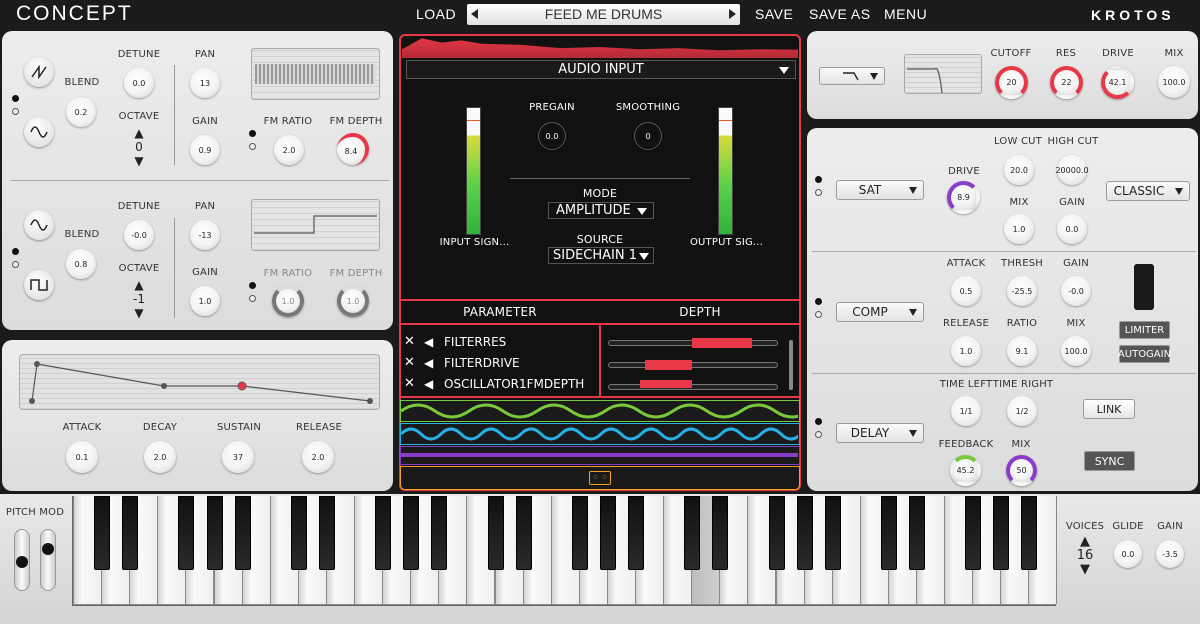 This screenshot has width=1200, height=624. What do you see at coordinates (436, 14) in the screenshot?
I see `load-button: LOAD` at bounding box center [436, 14].